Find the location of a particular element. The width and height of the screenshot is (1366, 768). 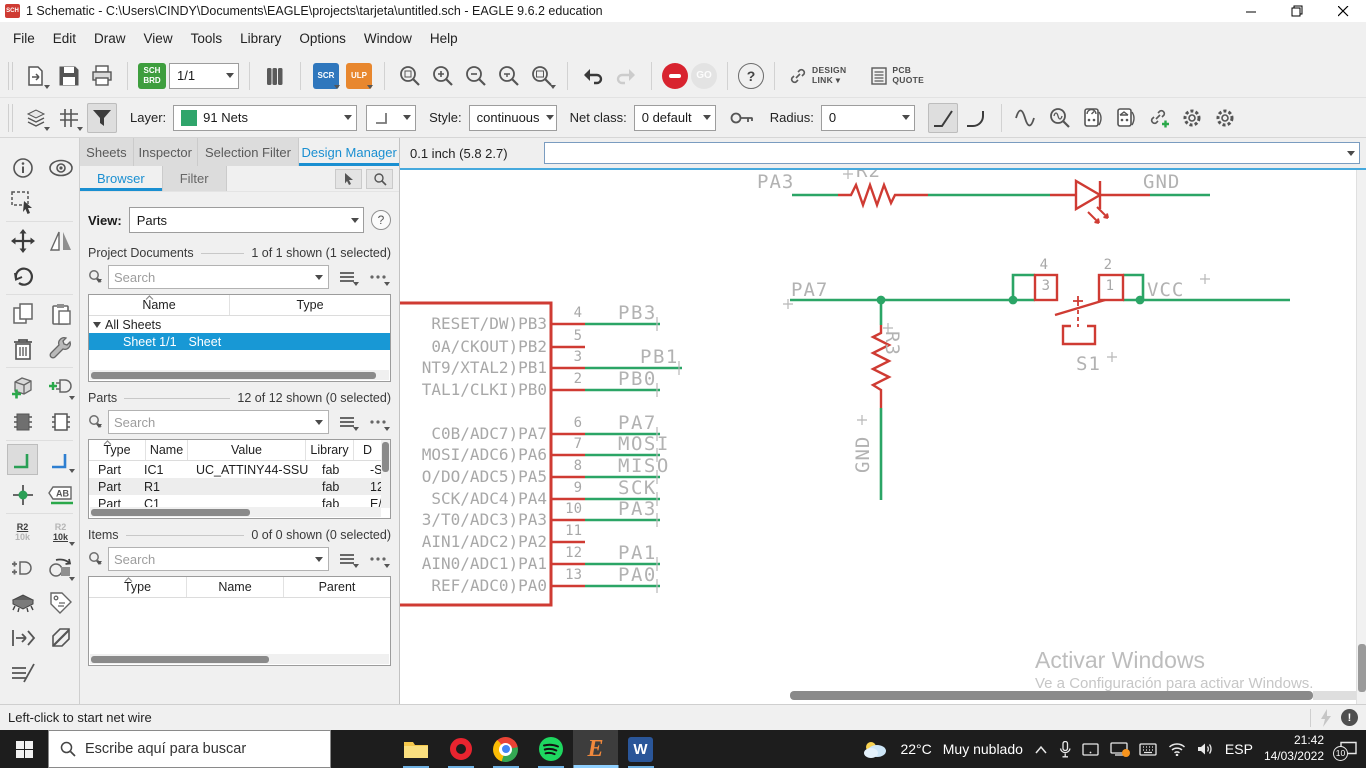

zoom-selection-icon is located at coordinates (379, 178).